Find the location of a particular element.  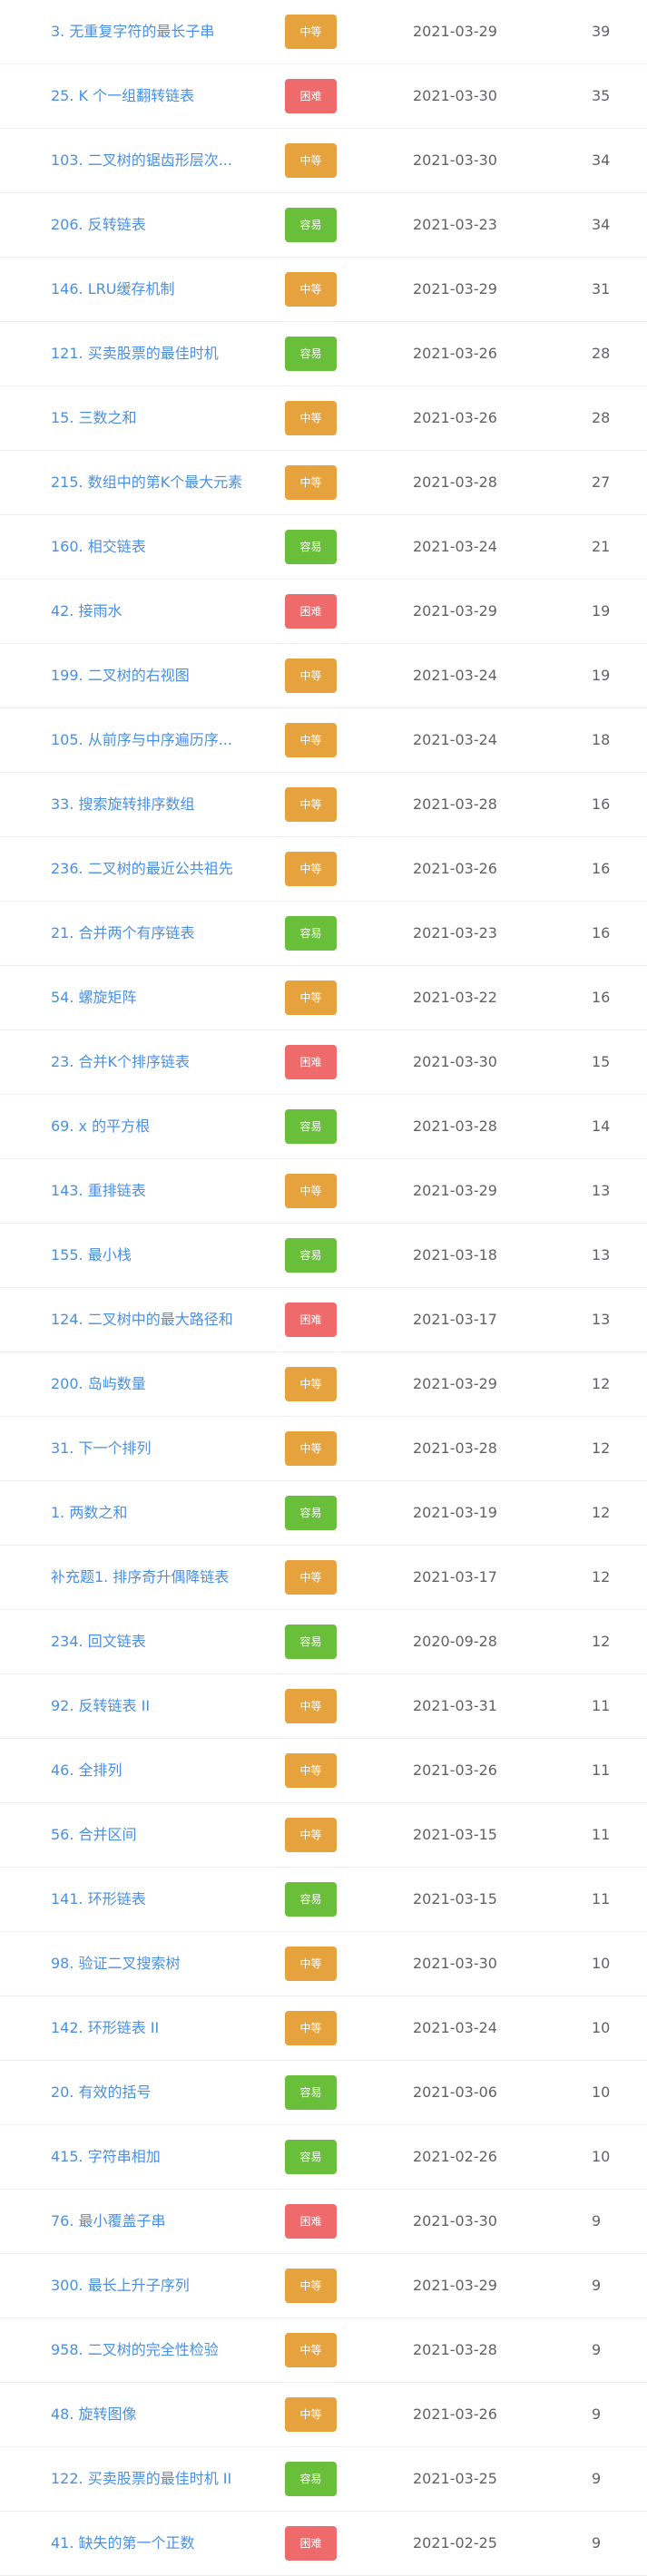

table-row: 56. 合并区间 中等 2021-03-15 11 is located at coordinates (323, 1835).